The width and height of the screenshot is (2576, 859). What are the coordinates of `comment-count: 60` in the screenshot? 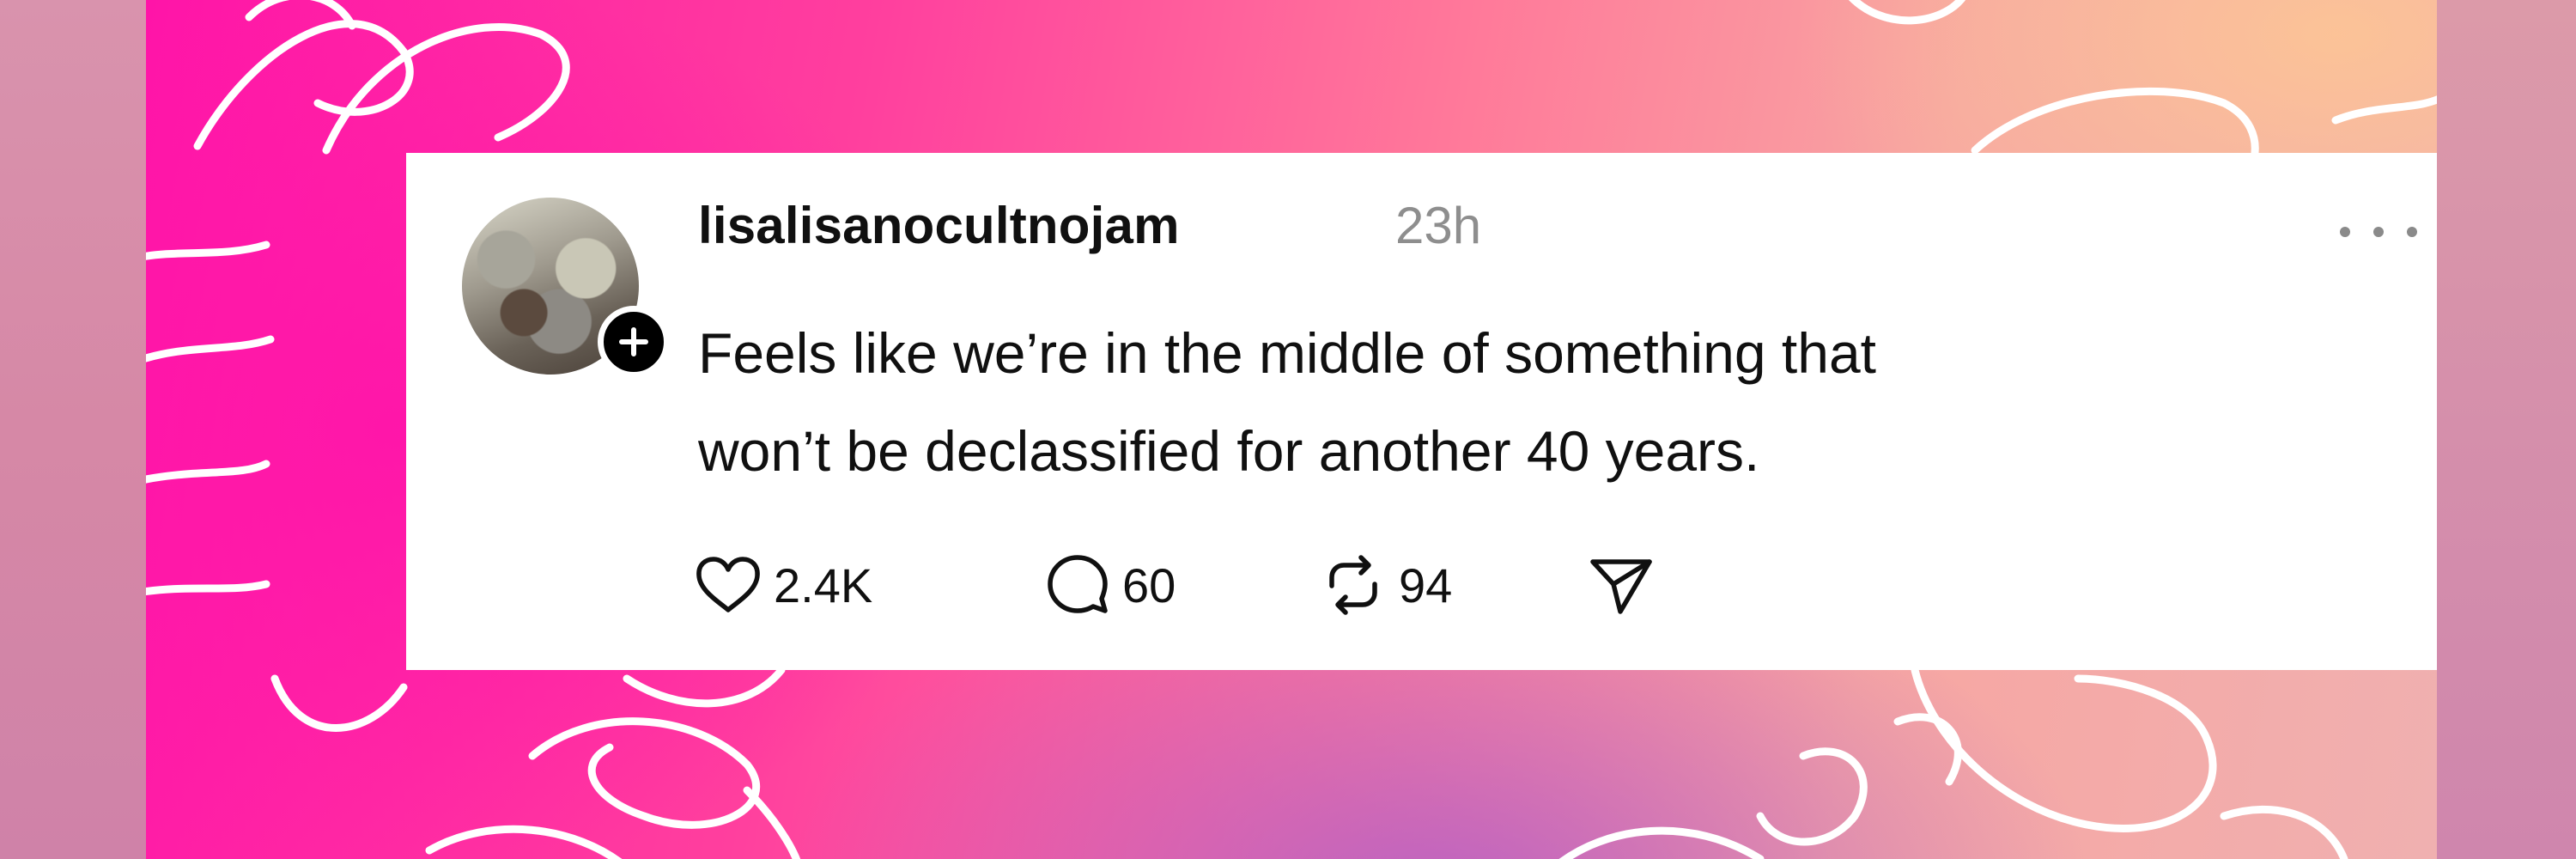 It's located at (1149, 585).